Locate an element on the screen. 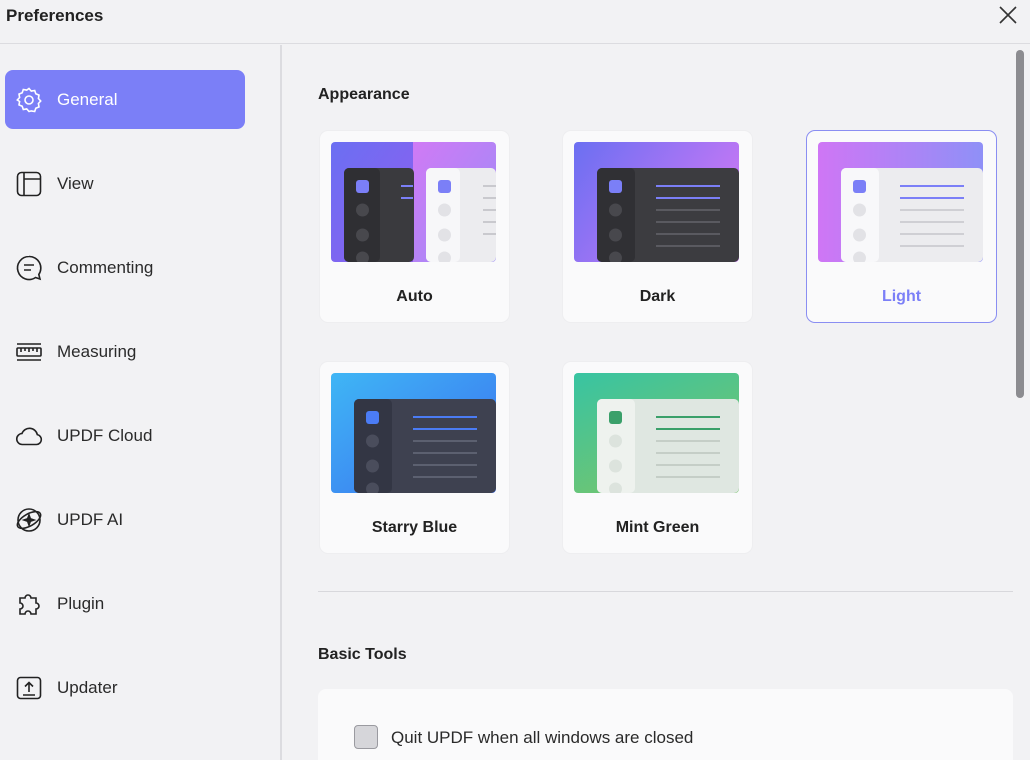 The image size is (1030, 760). theme-card-light: Light is located at coordinates (901, 226).